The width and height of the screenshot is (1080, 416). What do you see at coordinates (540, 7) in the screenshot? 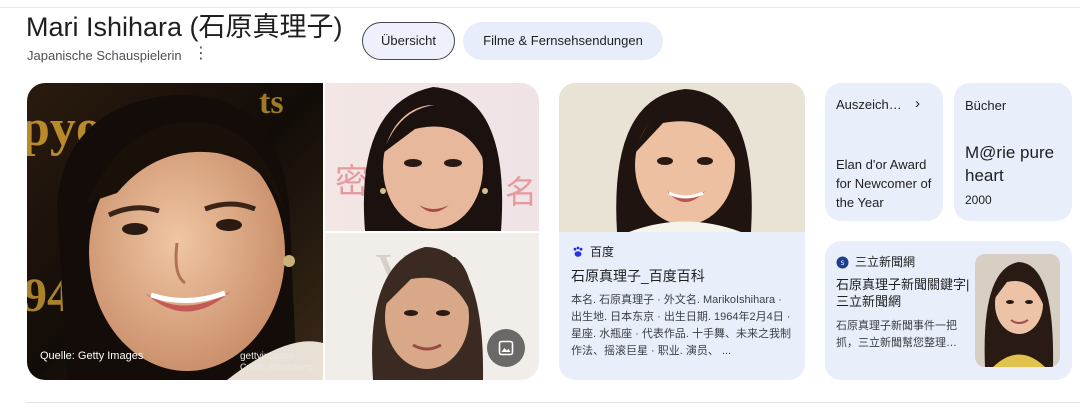
I see `top-divider` at bounding box center [540, 7].